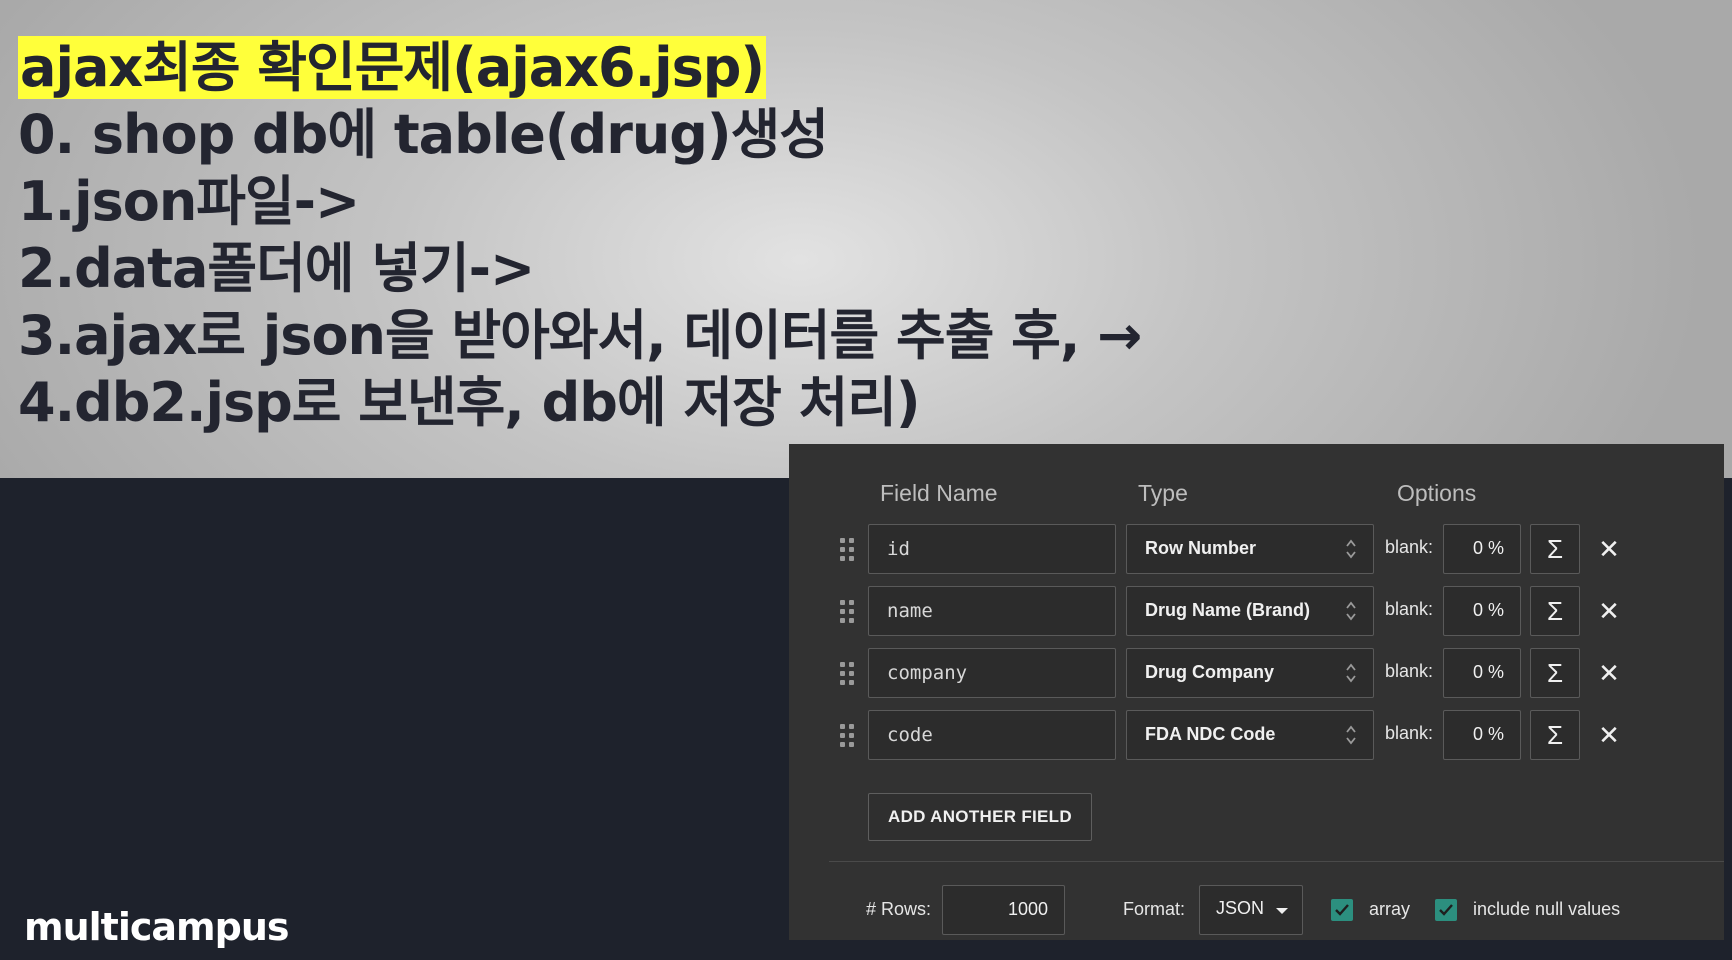 This screenshot has height=960, width=1732. Describe the element at coordinates (992, 549) in the screenshot. I see `field-name-input: id` at that location.